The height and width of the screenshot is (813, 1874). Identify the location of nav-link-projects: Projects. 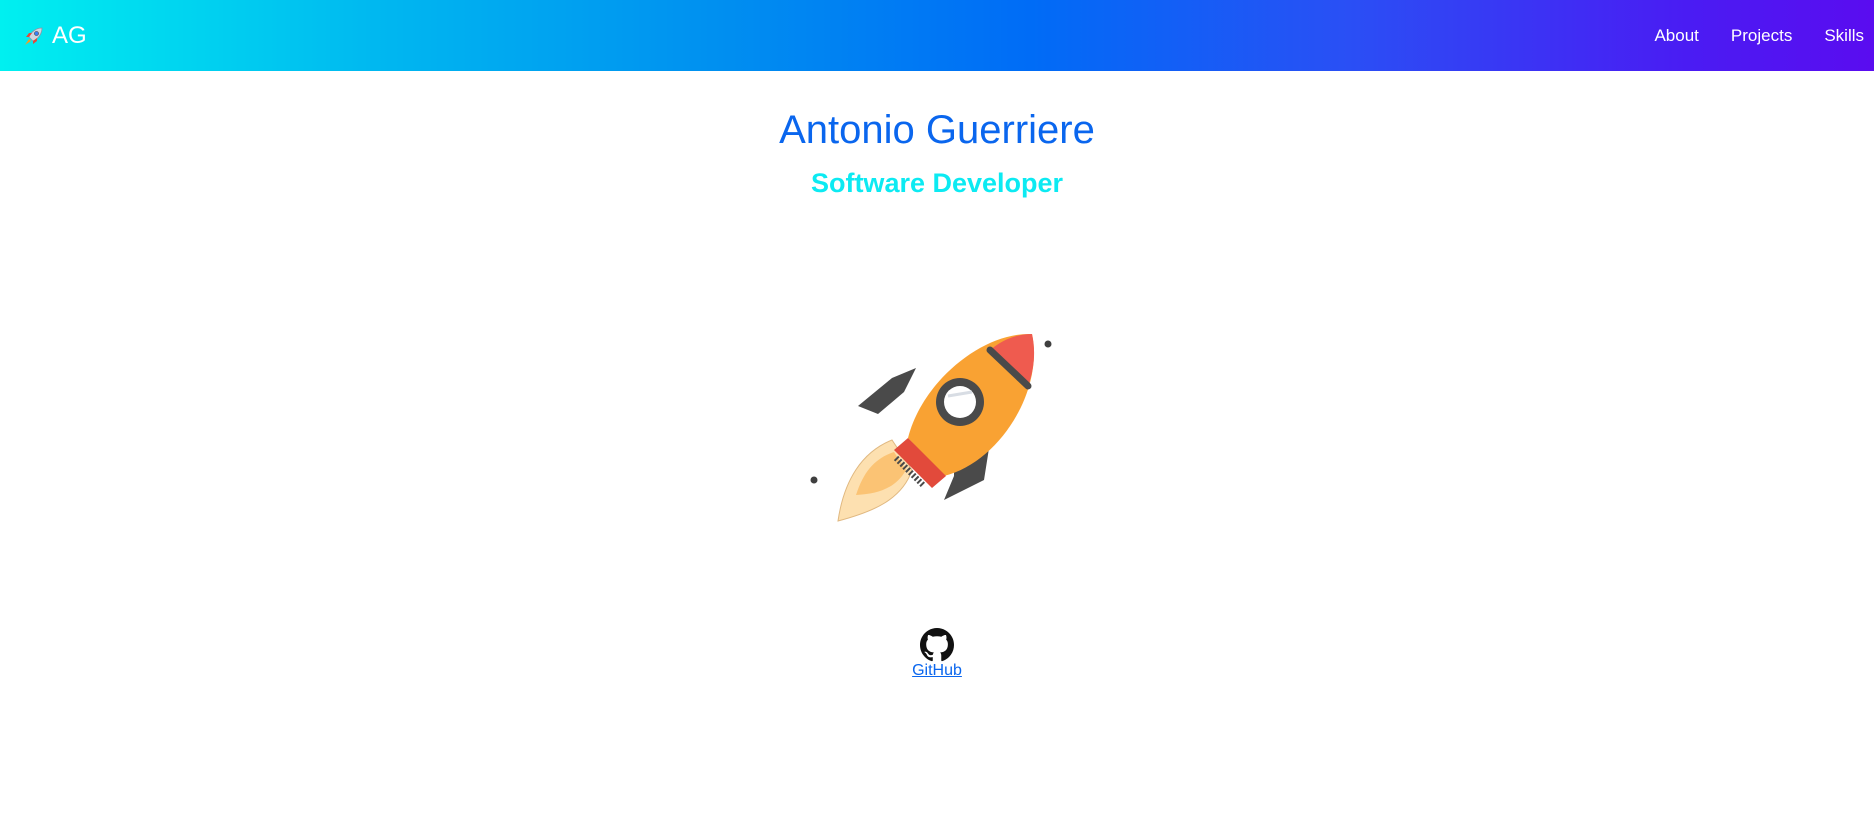
(1761, 36).